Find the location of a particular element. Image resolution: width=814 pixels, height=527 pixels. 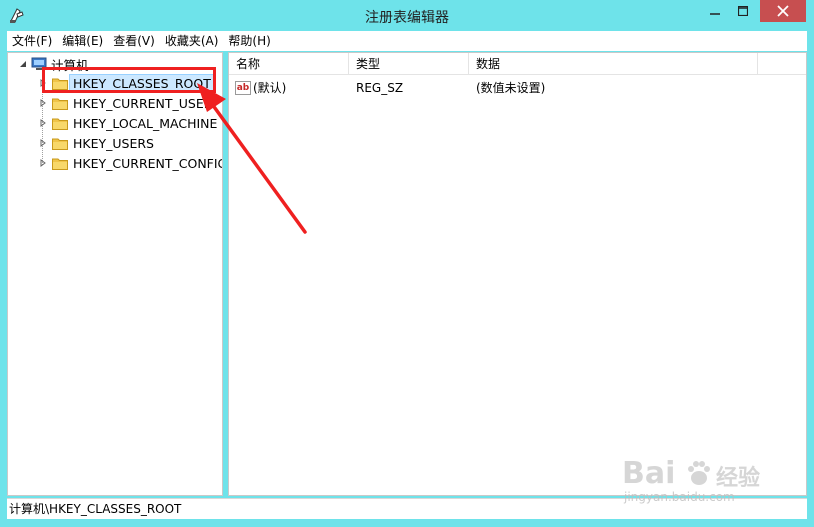

watermark-brand2: 经验 is located at coordinates (738, 478).